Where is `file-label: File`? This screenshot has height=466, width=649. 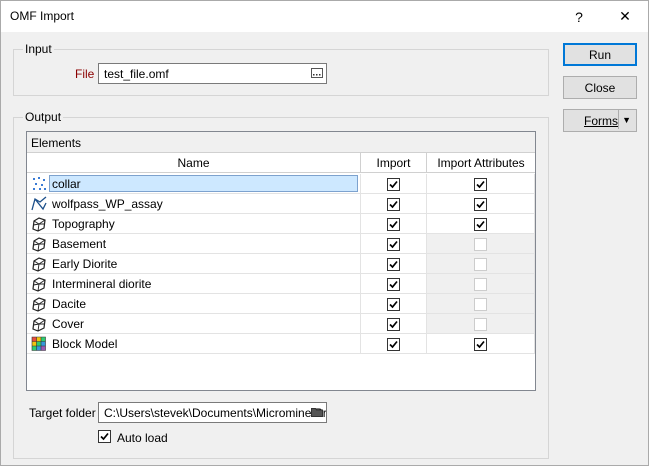
file-label: File is located at coordinates (85, 74).